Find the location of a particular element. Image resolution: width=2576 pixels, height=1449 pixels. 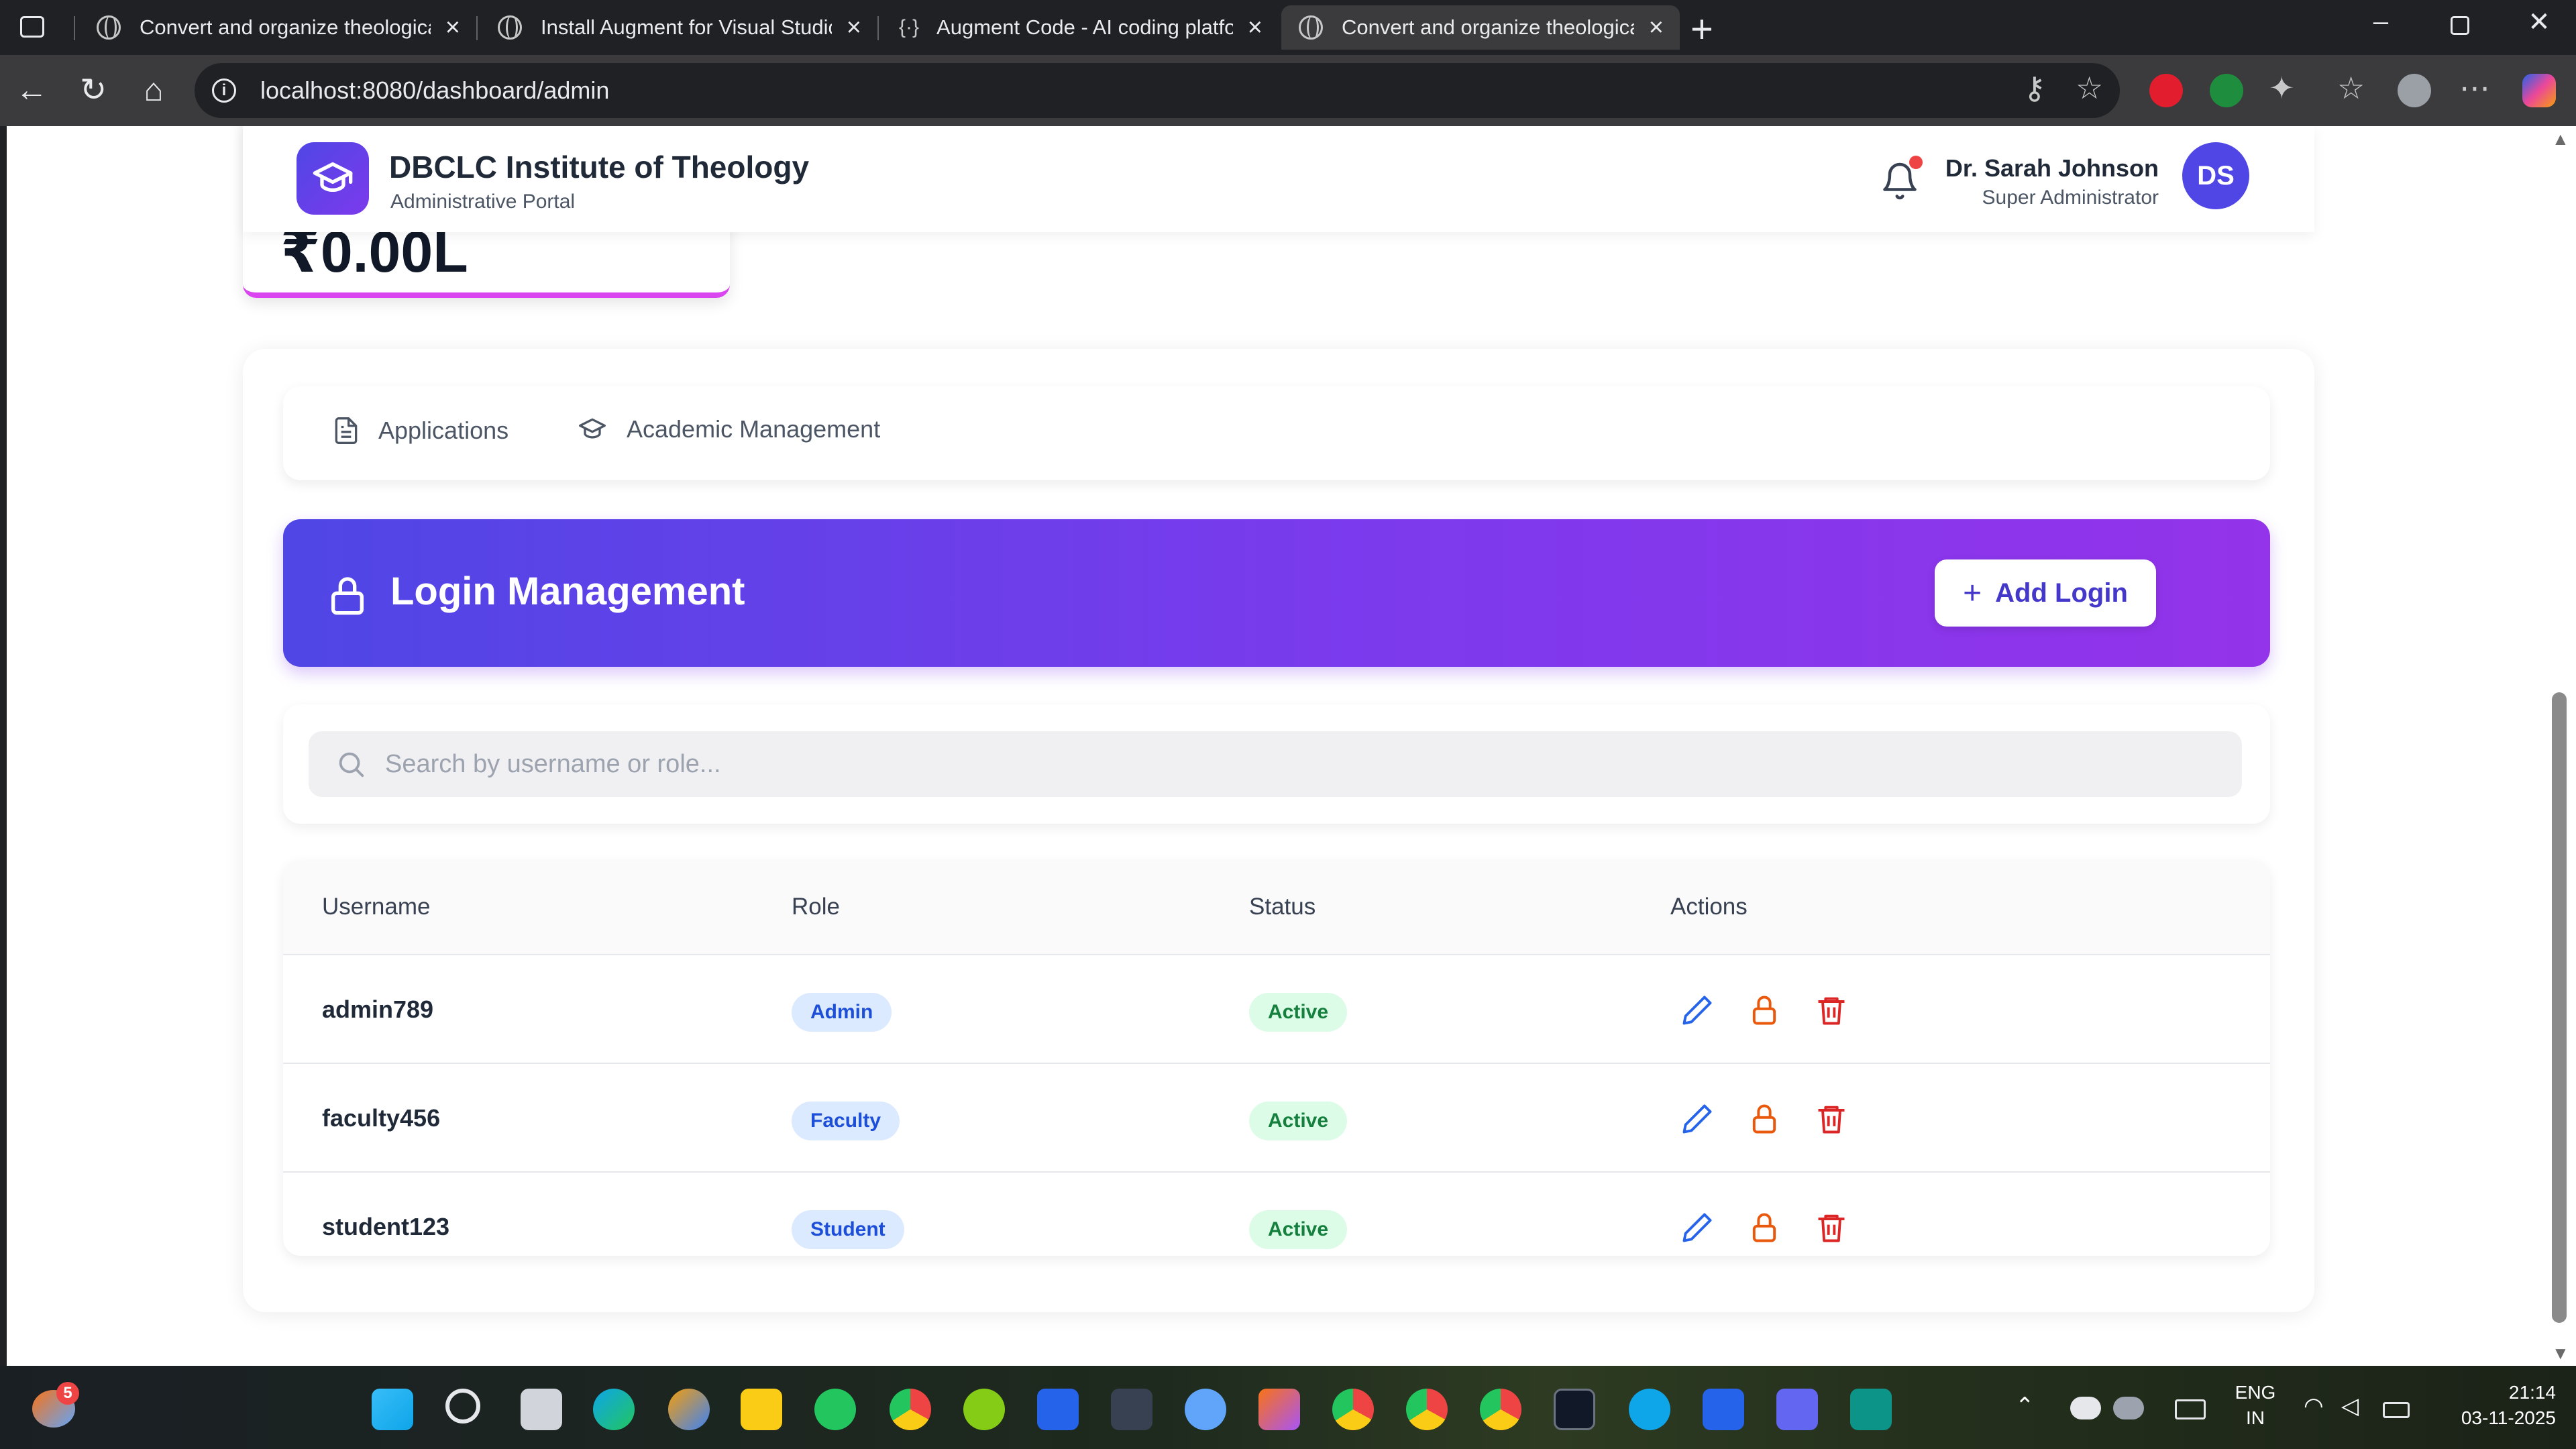

battery-icon is located at coordinates (2396, 1410).